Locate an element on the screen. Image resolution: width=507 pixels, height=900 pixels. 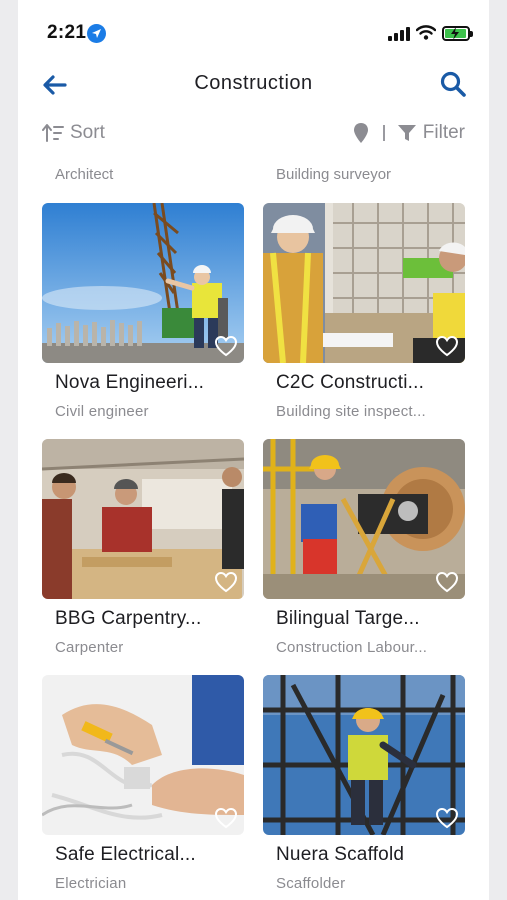
filter-icon is located at coordinates (406, 133).